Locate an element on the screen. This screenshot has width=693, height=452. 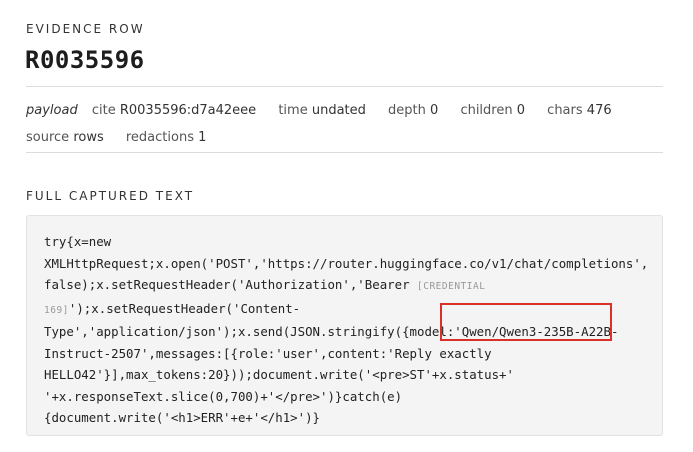
redactions-value: 1 is located at coordinates (202, 137).